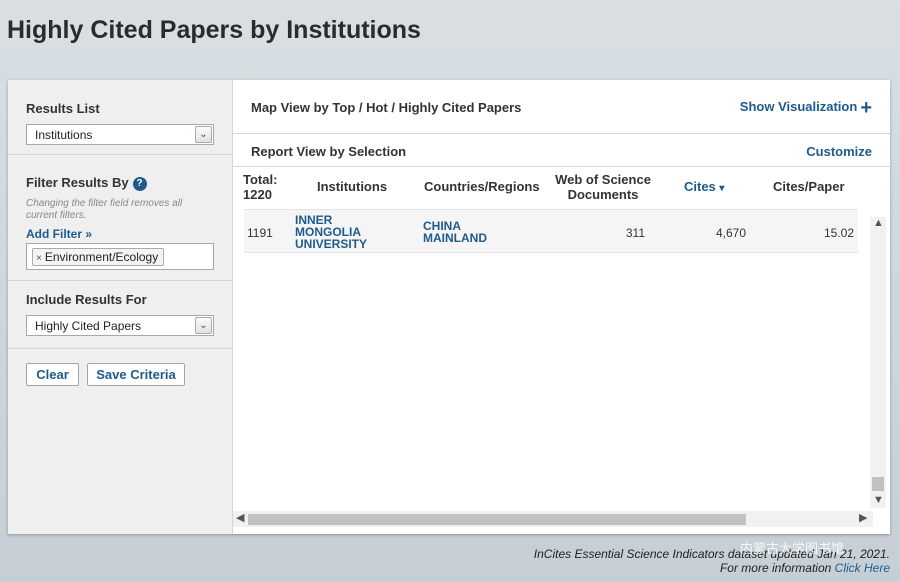 This screenshot has height=582, width=900. Describe the element at coordinates (700, 186) in the screenshot. I see `cites-header-label: Cites` at that location.